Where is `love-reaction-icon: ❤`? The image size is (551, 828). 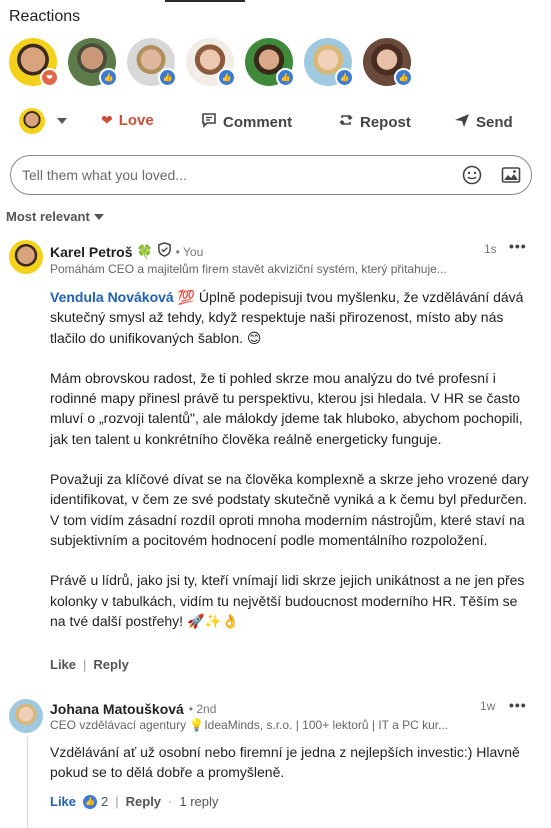 love-reaction-icon: ❤ is located at coordinates (49, 77).